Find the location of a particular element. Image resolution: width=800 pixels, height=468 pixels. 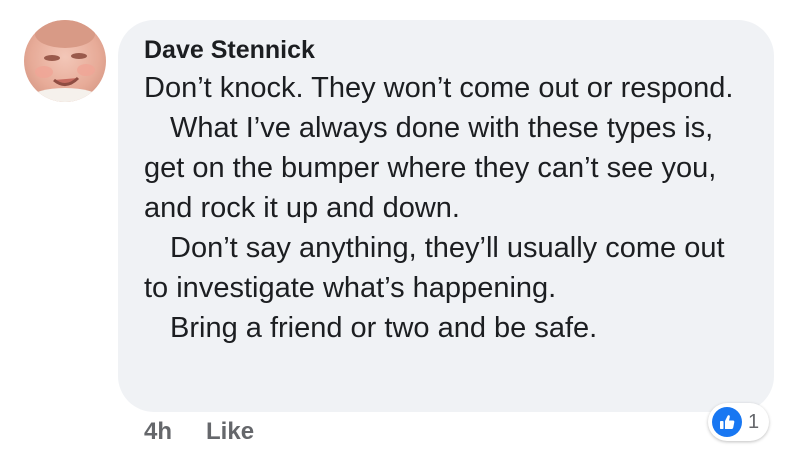

comment-actions: 4h Like is located at coordinates (199, 432).